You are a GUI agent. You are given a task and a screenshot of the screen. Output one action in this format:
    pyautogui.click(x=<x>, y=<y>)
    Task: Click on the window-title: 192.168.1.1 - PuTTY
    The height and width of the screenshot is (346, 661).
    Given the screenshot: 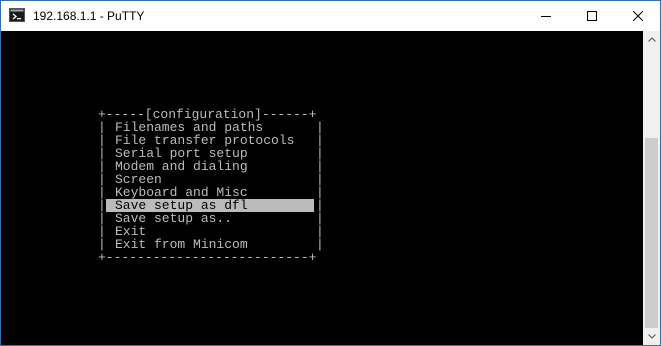 What is the action you would take?
    pyautogui.click(x=89, y=16)
    